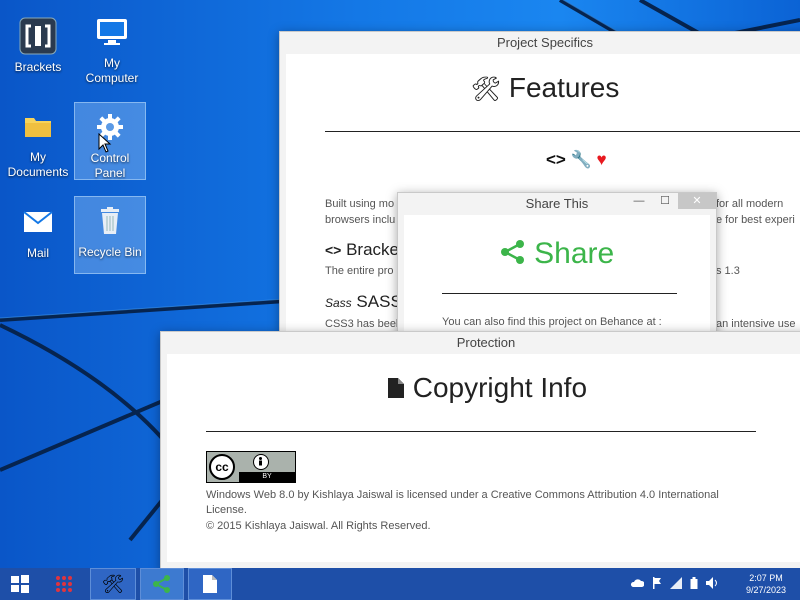 This screenshot has width=800, height=600. I want to click on copyright-heading: Copyright Info, so click(500, 387).